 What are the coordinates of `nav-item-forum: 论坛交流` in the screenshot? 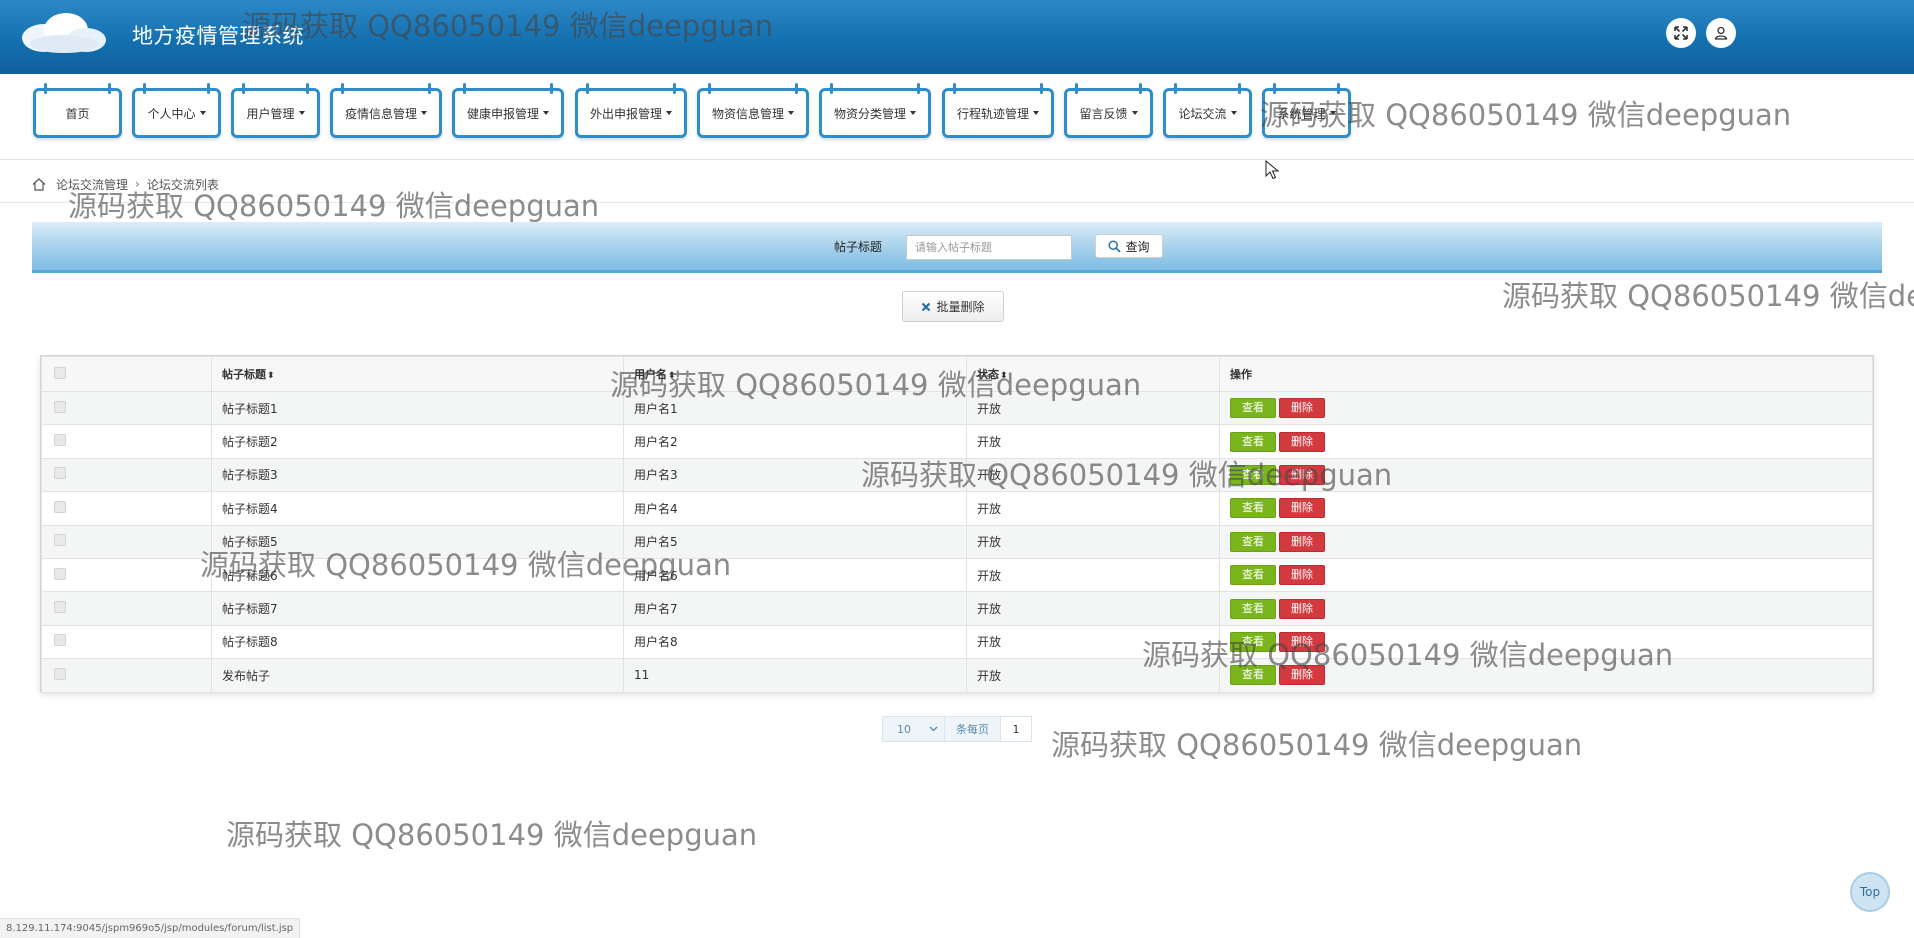 It's located at (1207, 110).